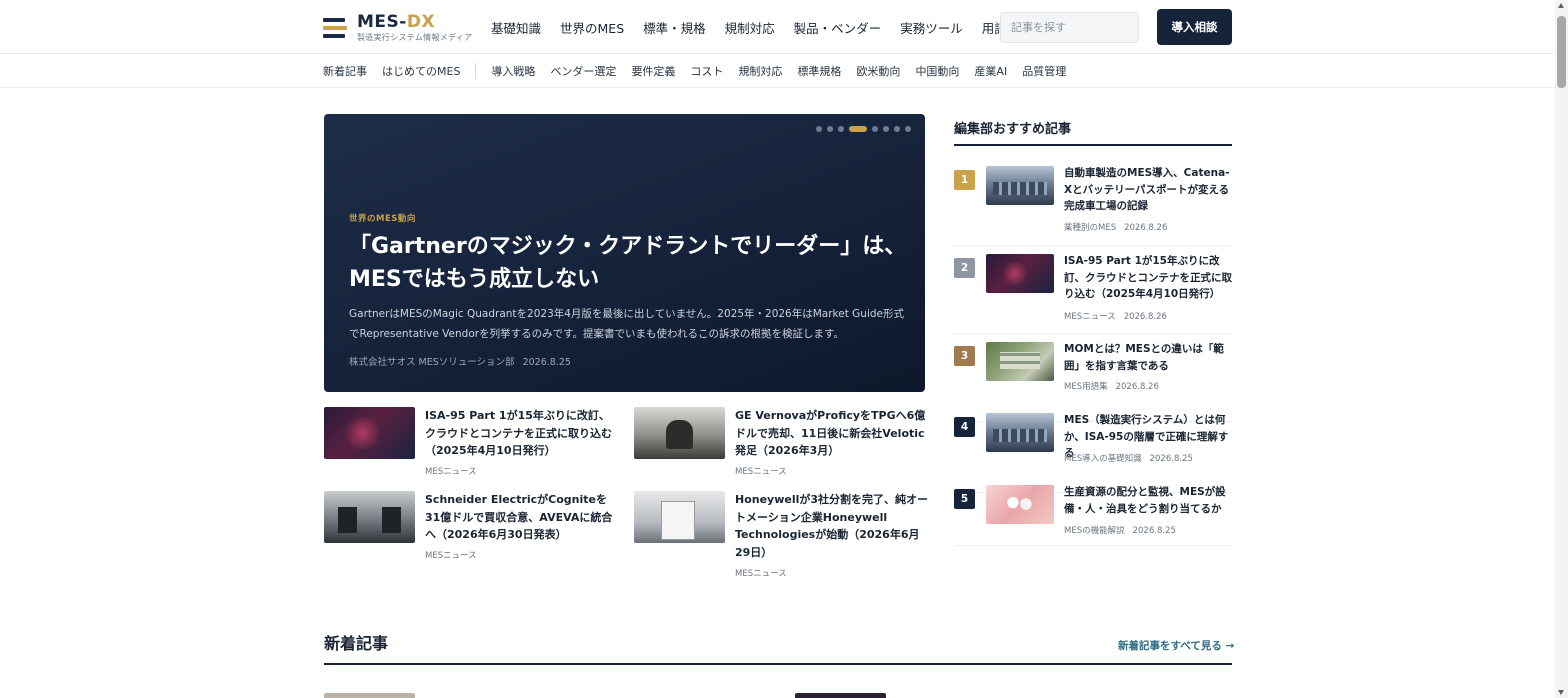  What do you see at coordinates (964, 180) in the screenshot?
I see `rank-badge: 1` at bounding box center [964, 180].